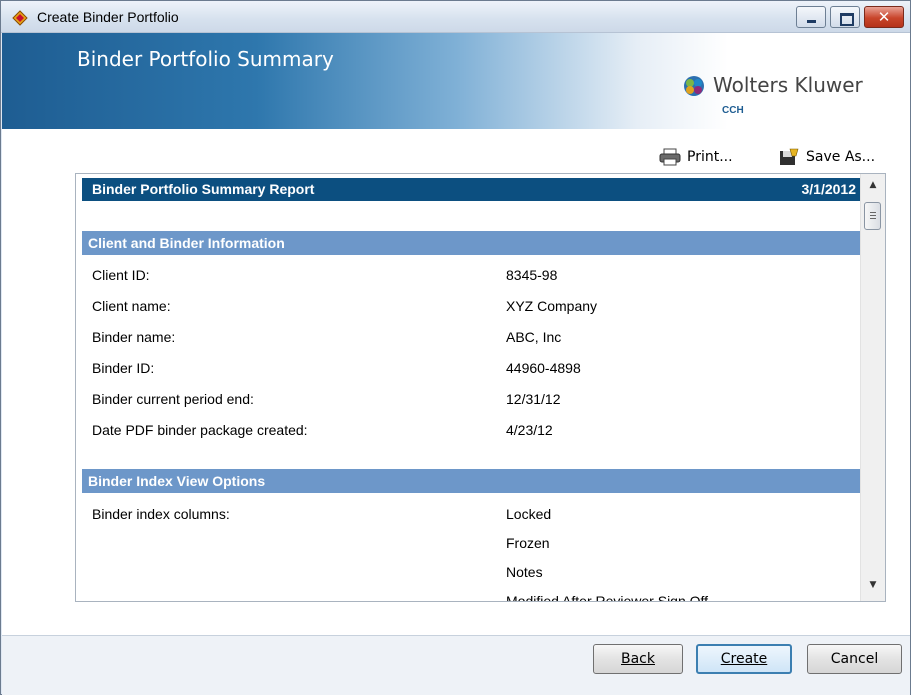 This screenshot has height=695, width=911. I want to click on logo-subtext: CCH, so click(733, 110).